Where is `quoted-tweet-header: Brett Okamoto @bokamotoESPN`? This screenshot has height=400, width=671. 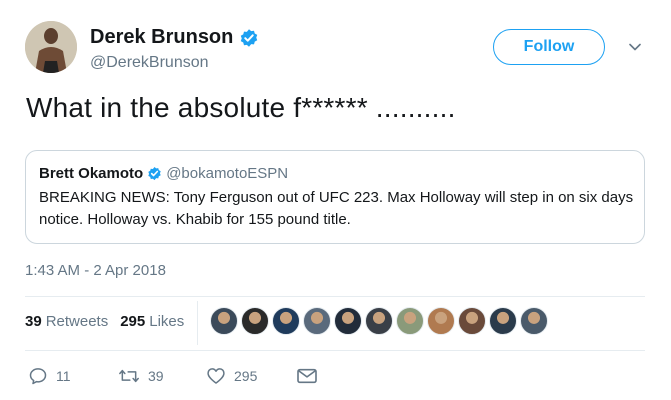
quoted-tweet-header: Brett Okamoto @bokamotoESPN is located at coordinates (334, 173).